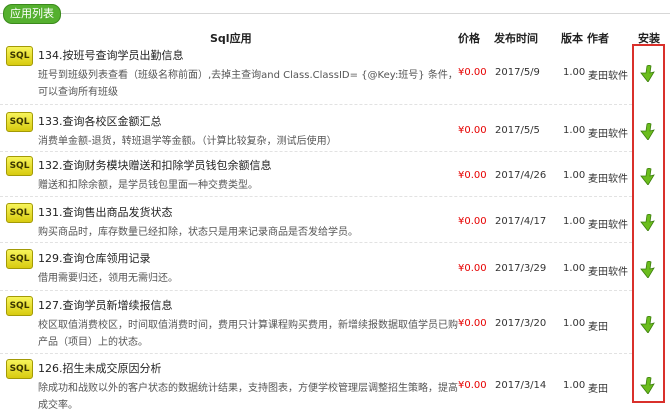 This screenshot has width=670, height=415. Describe the element at coordinates (521, 221) in the screenshot. I see `app-date: 2017/4/17` at that location.